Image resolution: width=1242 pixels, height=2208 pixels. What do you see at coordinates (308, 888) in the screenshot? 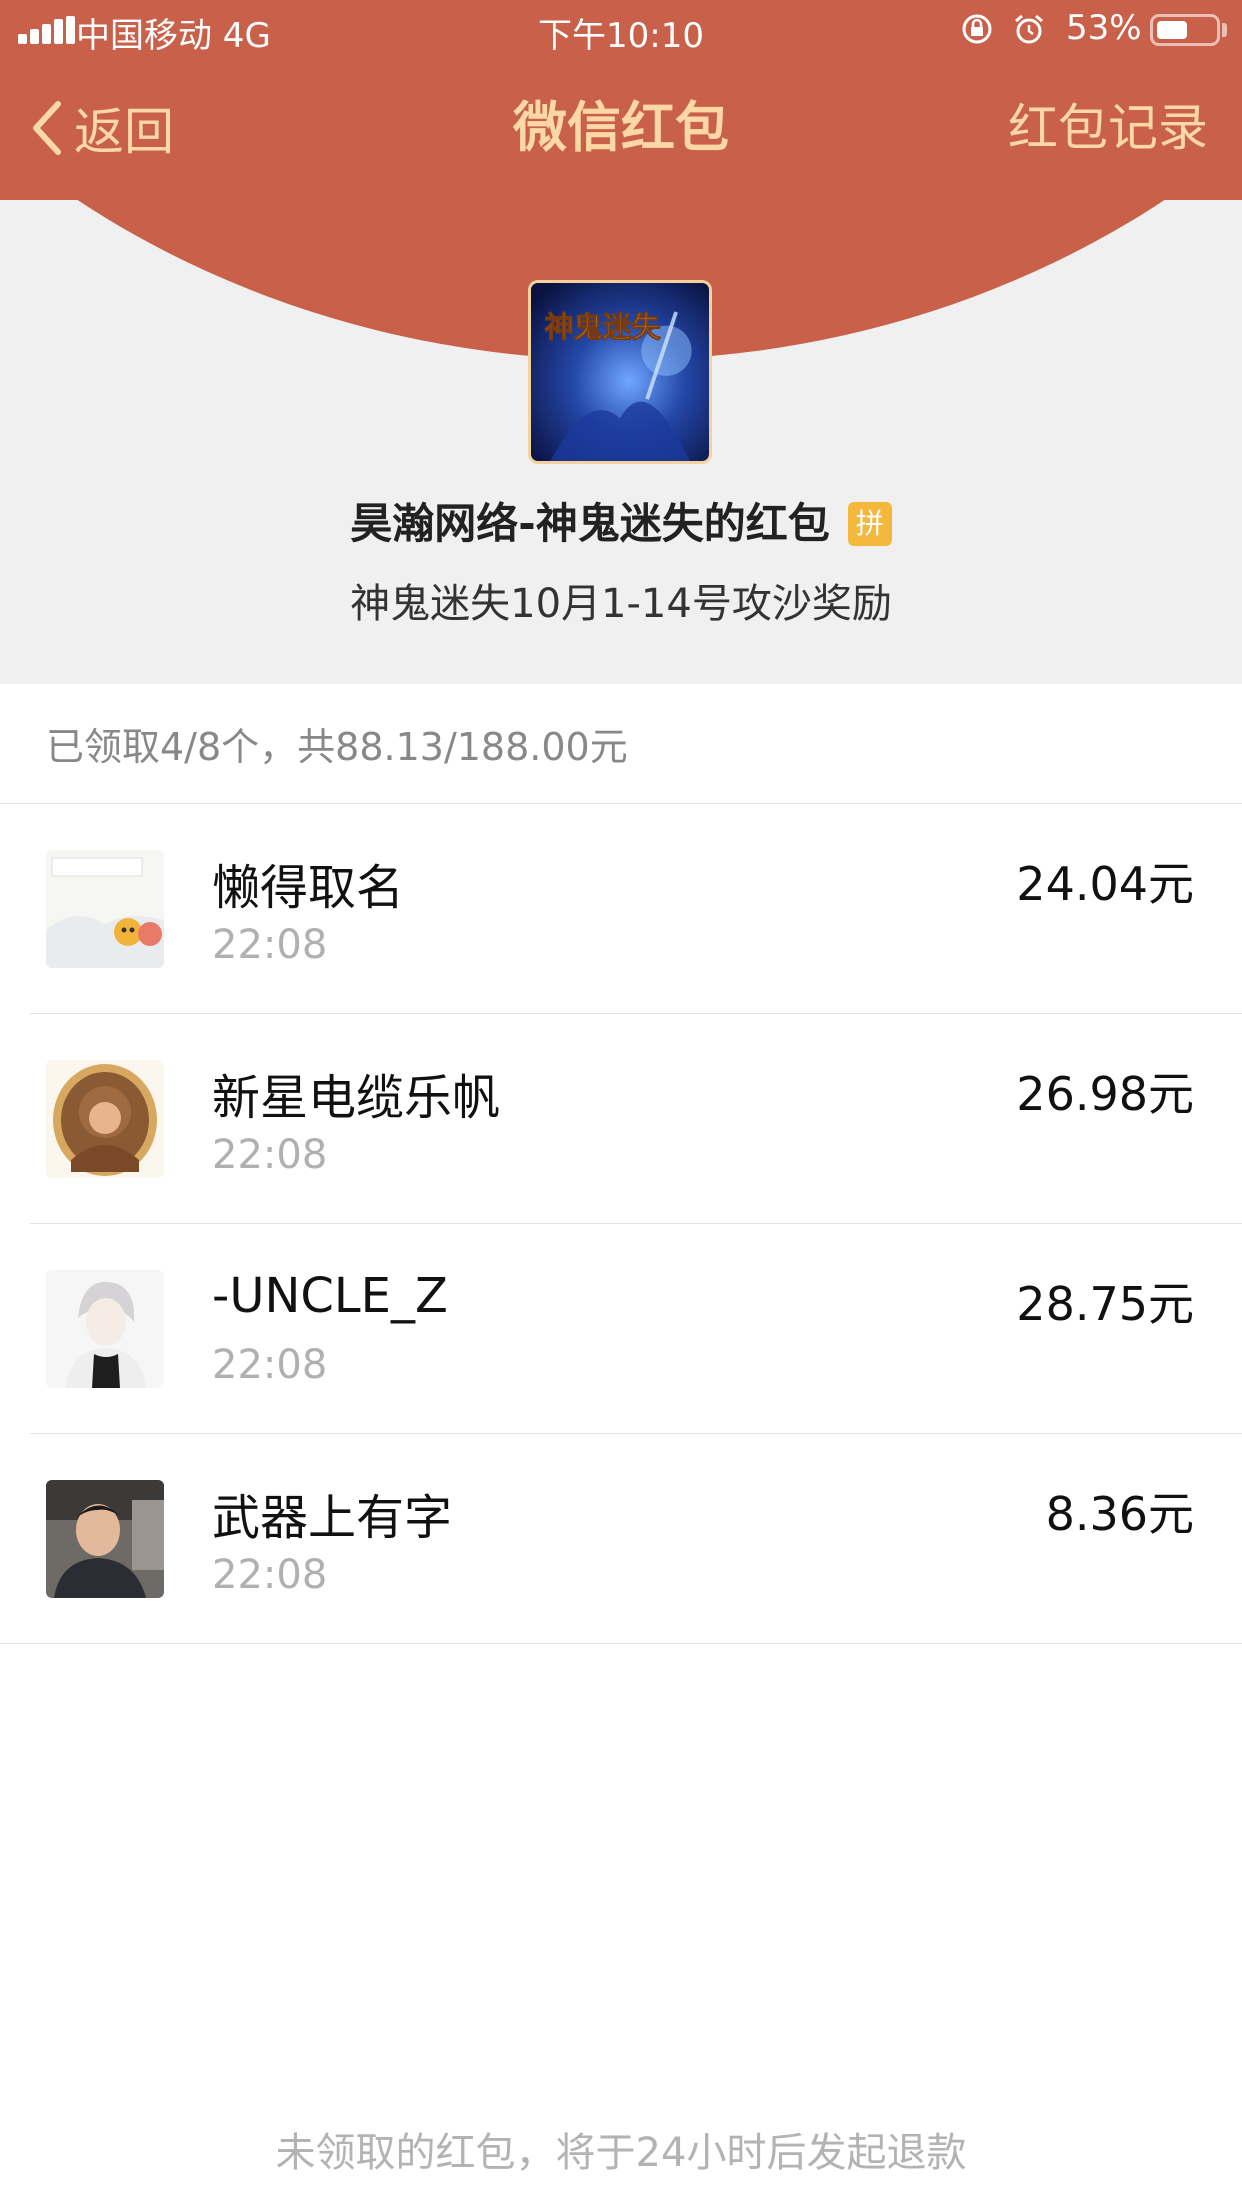
I see `receiver-name: 懒得取名` at bounding box center [308, 888].